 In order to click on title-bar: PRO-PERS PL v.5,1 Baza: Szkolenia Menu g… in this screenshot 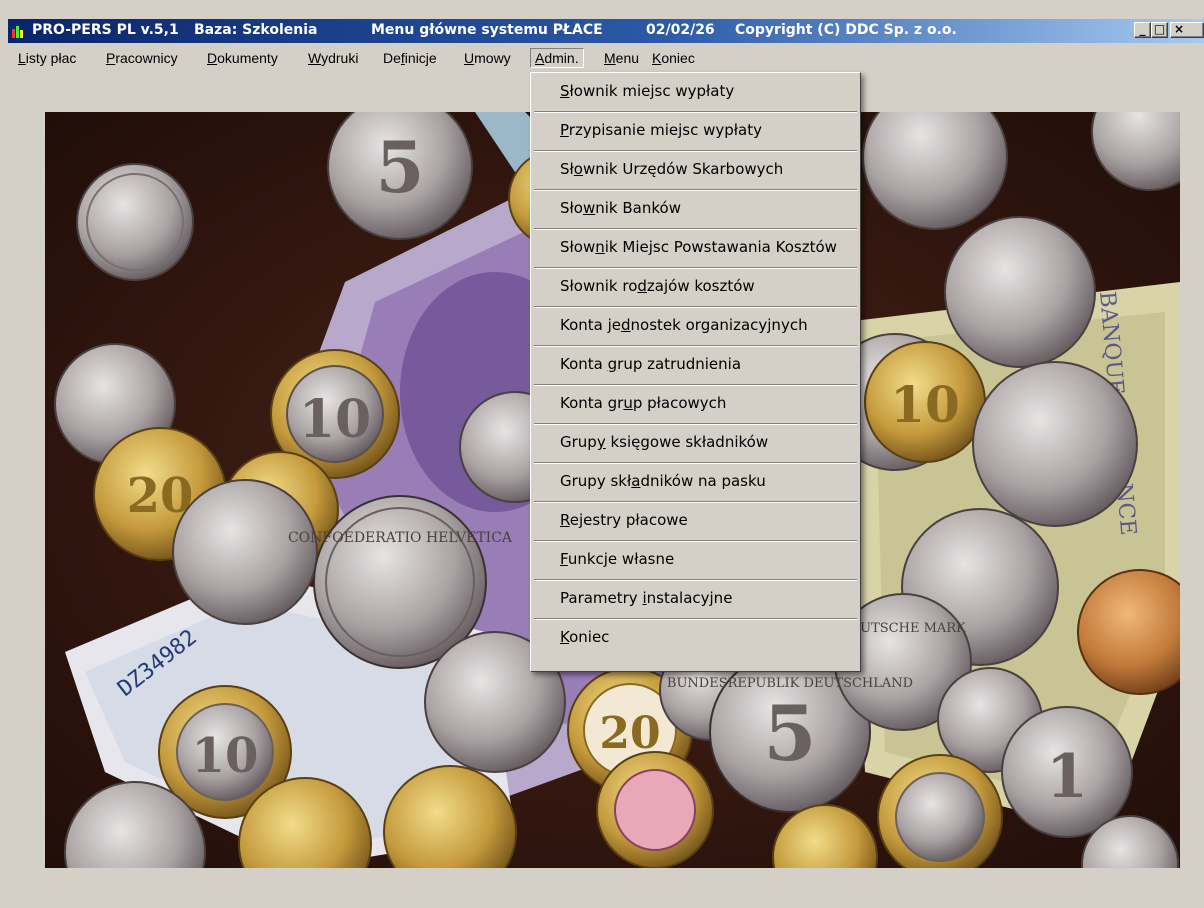, I will do `click(606, 31)`.